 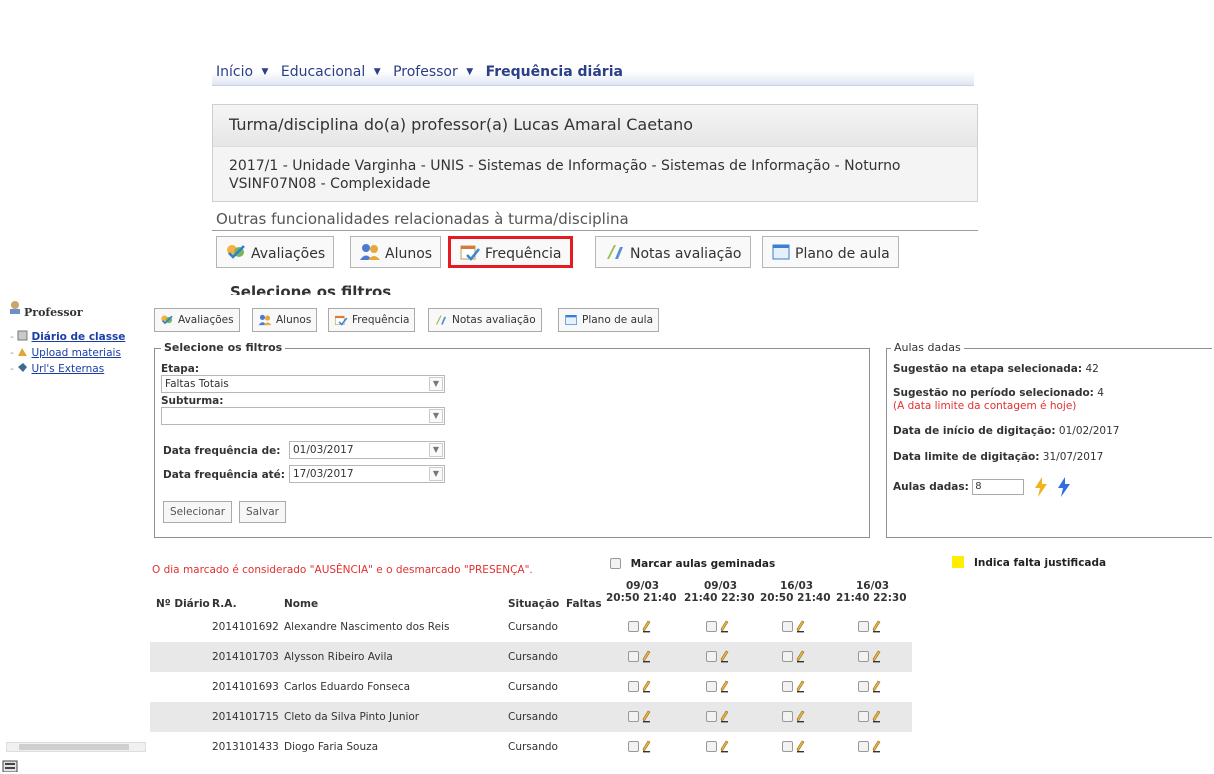 What do you see at coordinates (244, 72) in the screenshot?
I see `breadcrumb-inicio: Início ▼` at bounding box center [244, 72].